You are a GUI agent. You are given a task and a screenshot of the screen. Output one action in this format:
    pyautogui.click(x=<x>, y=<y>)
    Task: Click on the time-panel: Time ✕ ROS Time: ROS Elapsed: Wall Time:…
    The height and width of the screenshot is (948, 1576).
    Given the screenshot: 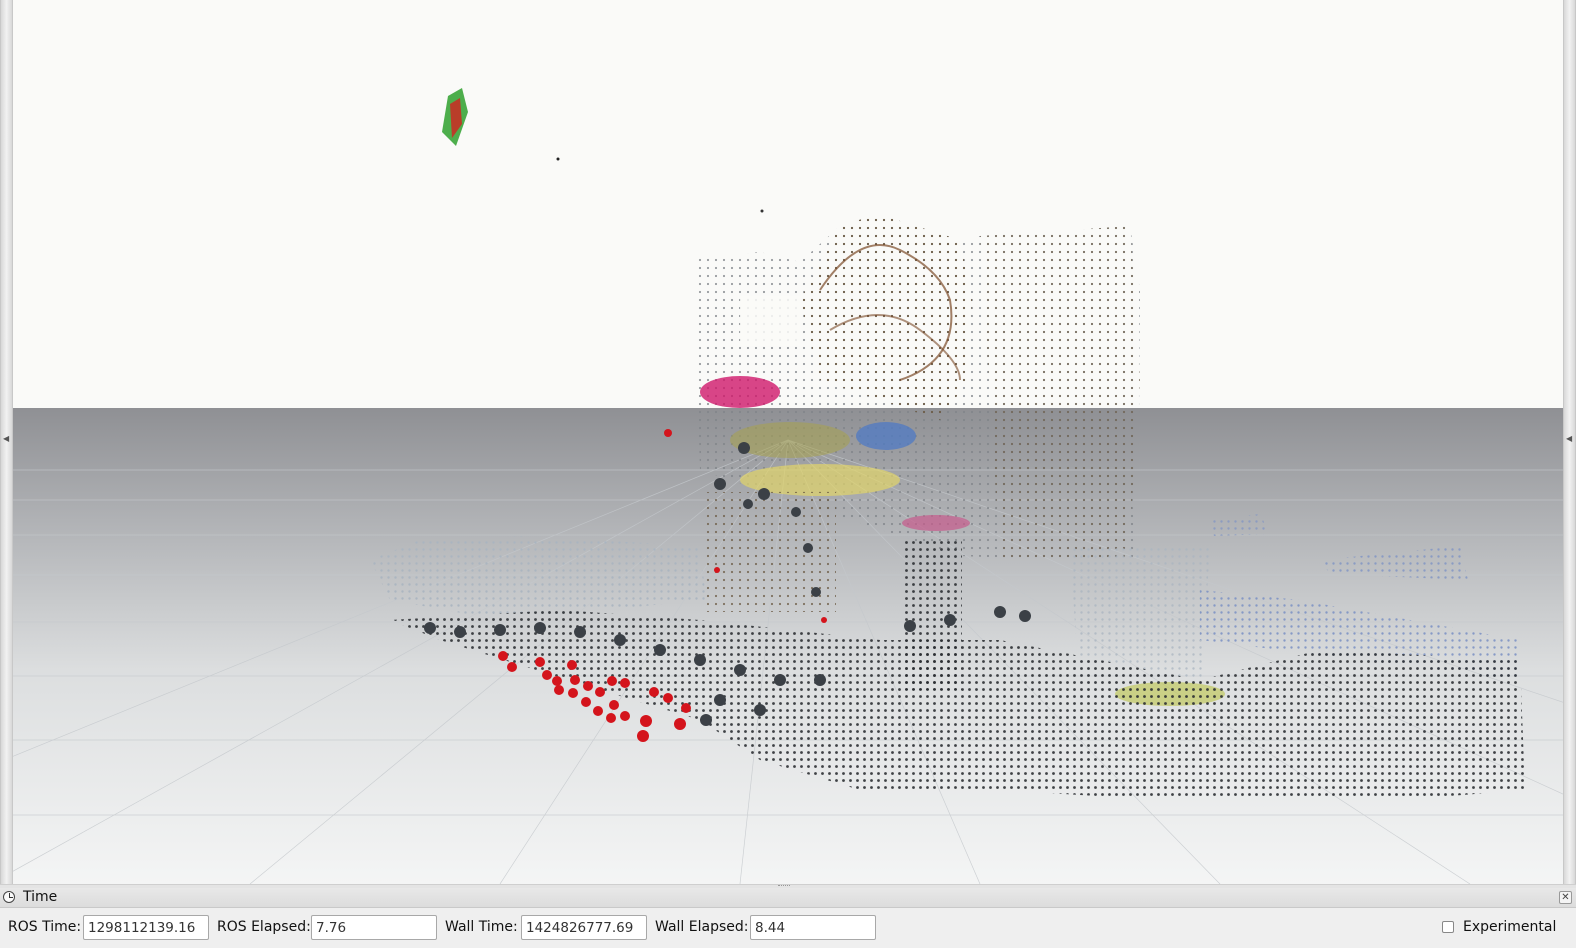 What is the action you would take?
    pyautogui.click(x=788, y=918)
    